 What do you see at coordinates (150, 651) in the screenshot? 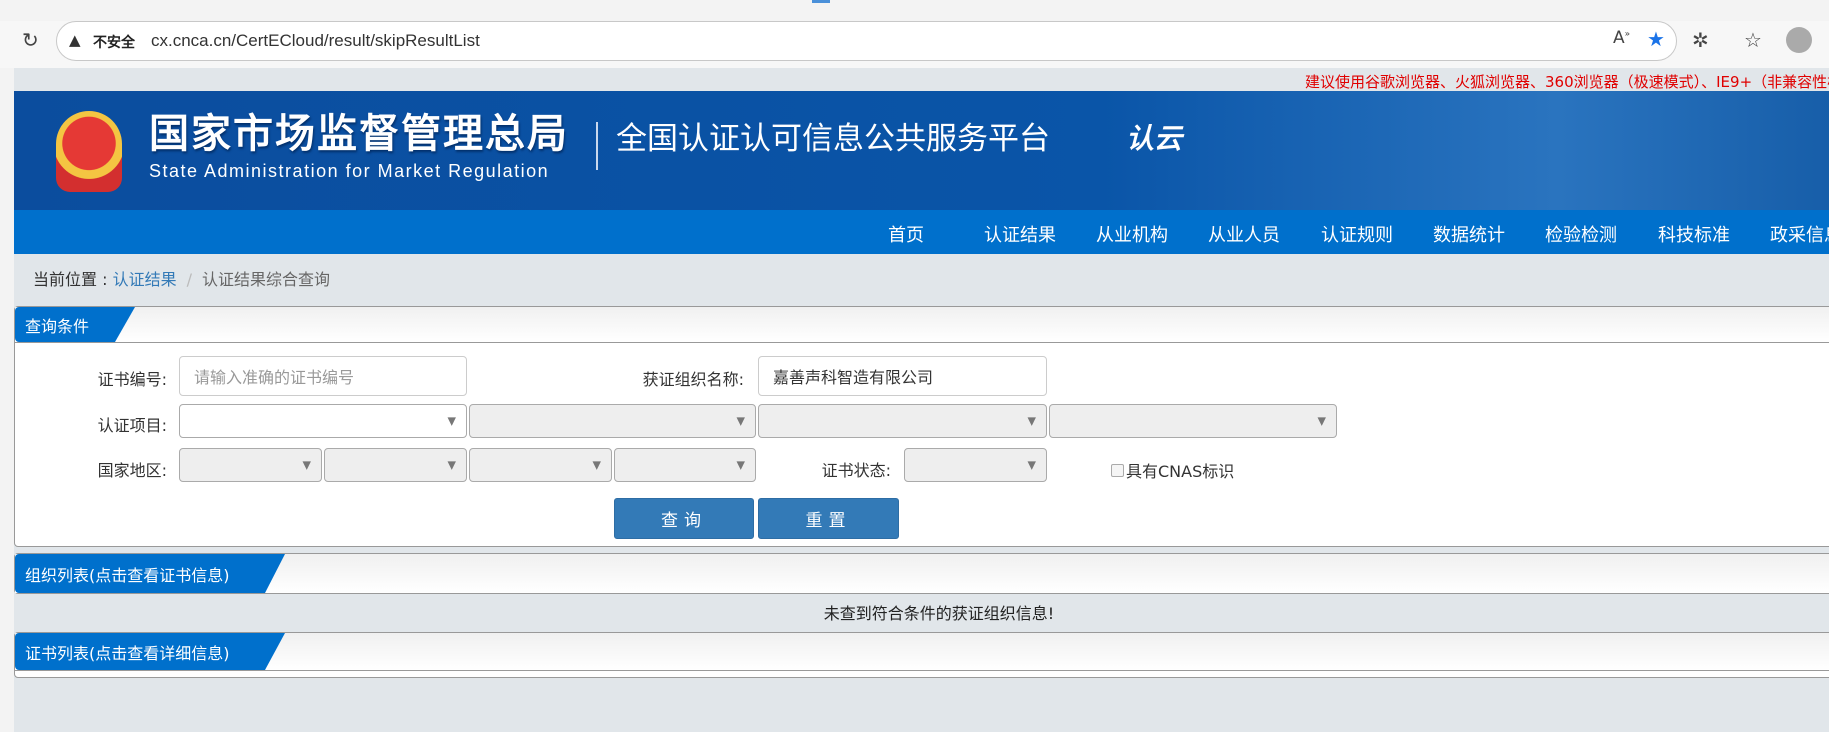
I see `cert-list-title: 证书列表(点击查看详细信息)` at bounding box center [150, 651].